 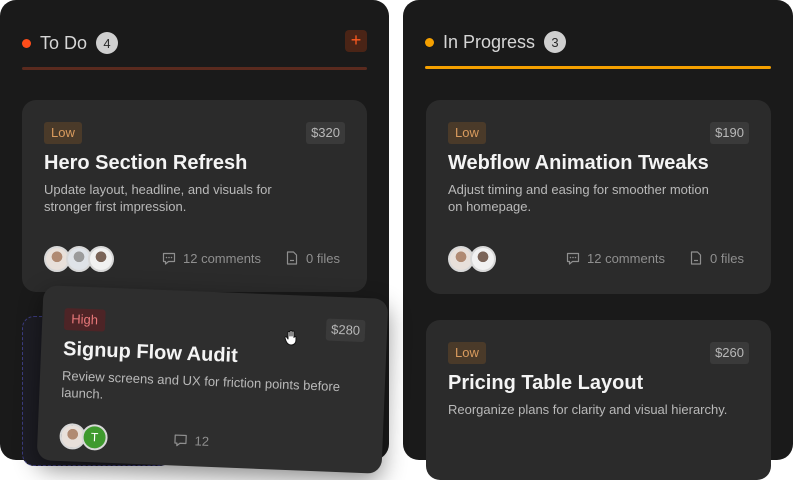 What do you see at coordinates (356, 41) in the screenshot?
I see `add-card-button: +` at bounding box center [356, 41].